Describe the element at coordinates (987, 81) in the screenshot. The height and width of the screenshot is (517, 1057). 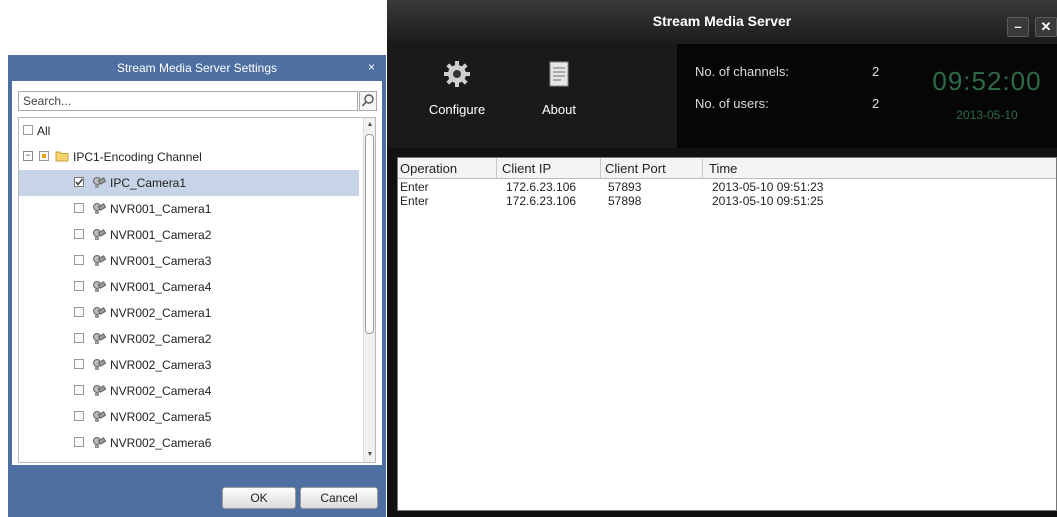
I see `clock-time: 09:52:00` at that location.